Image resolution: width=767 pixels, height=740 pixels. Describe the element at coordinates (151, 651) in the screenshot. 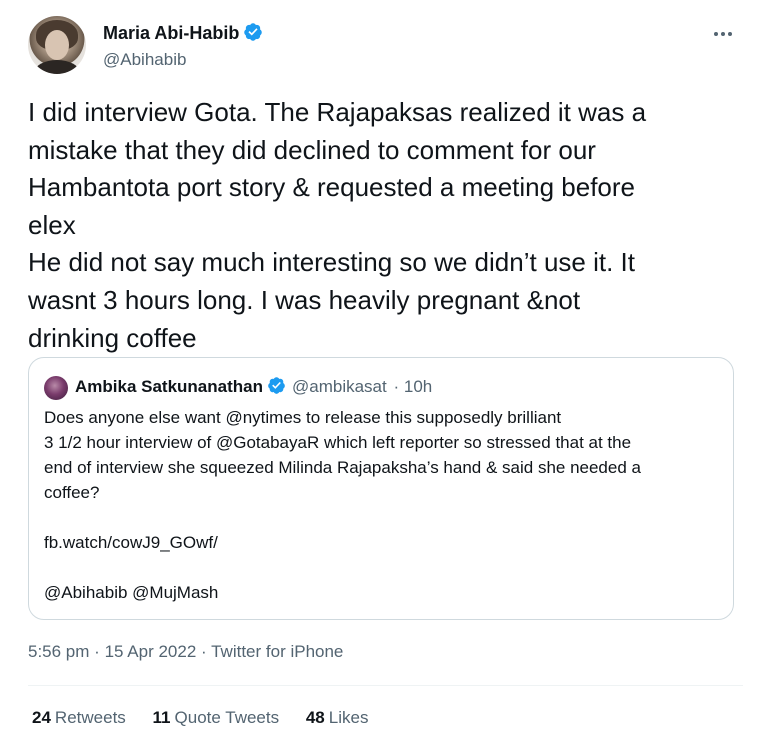

I see `tweet-date: 15 Apr 2022` at that location.